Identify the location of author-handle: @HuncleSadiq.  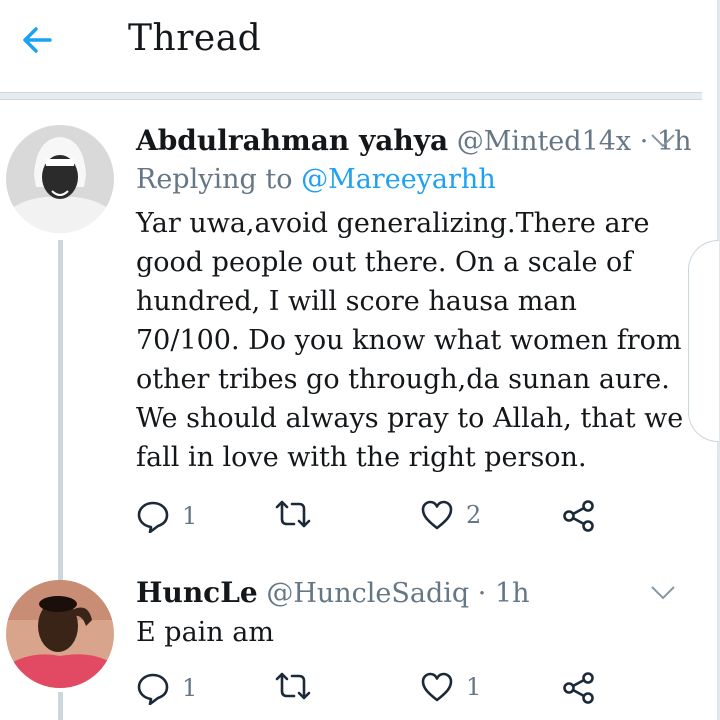
(367, 593).